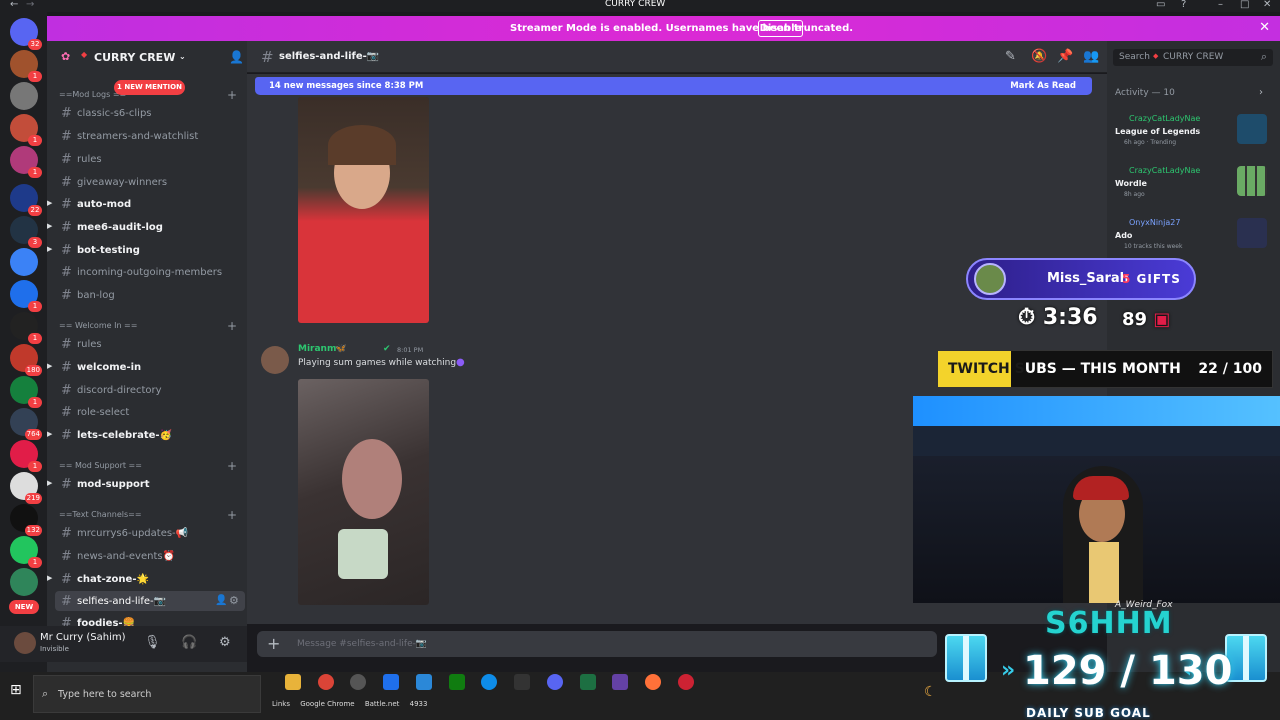 The width and height of the screenshot is (1280, 720). I want to click on home-button: 32, so click(26, 34).